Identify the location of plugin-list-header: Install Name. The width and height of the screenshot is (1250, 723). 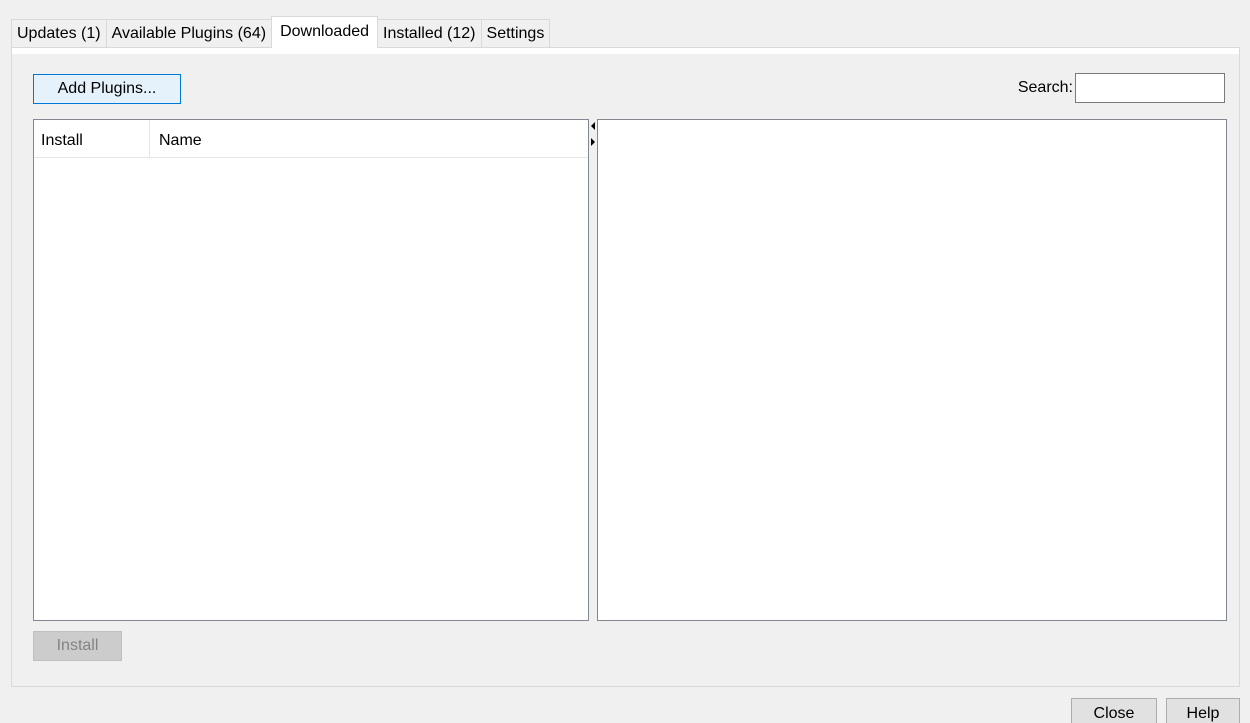
(311, 139).